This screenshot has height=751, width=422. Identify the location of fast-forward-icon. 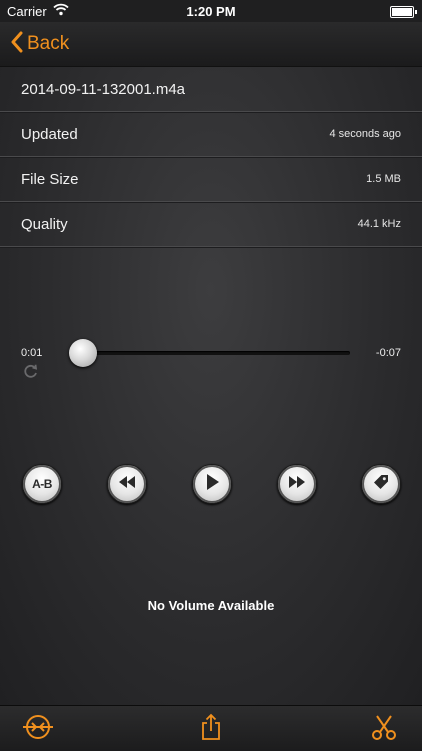
(297, 484).